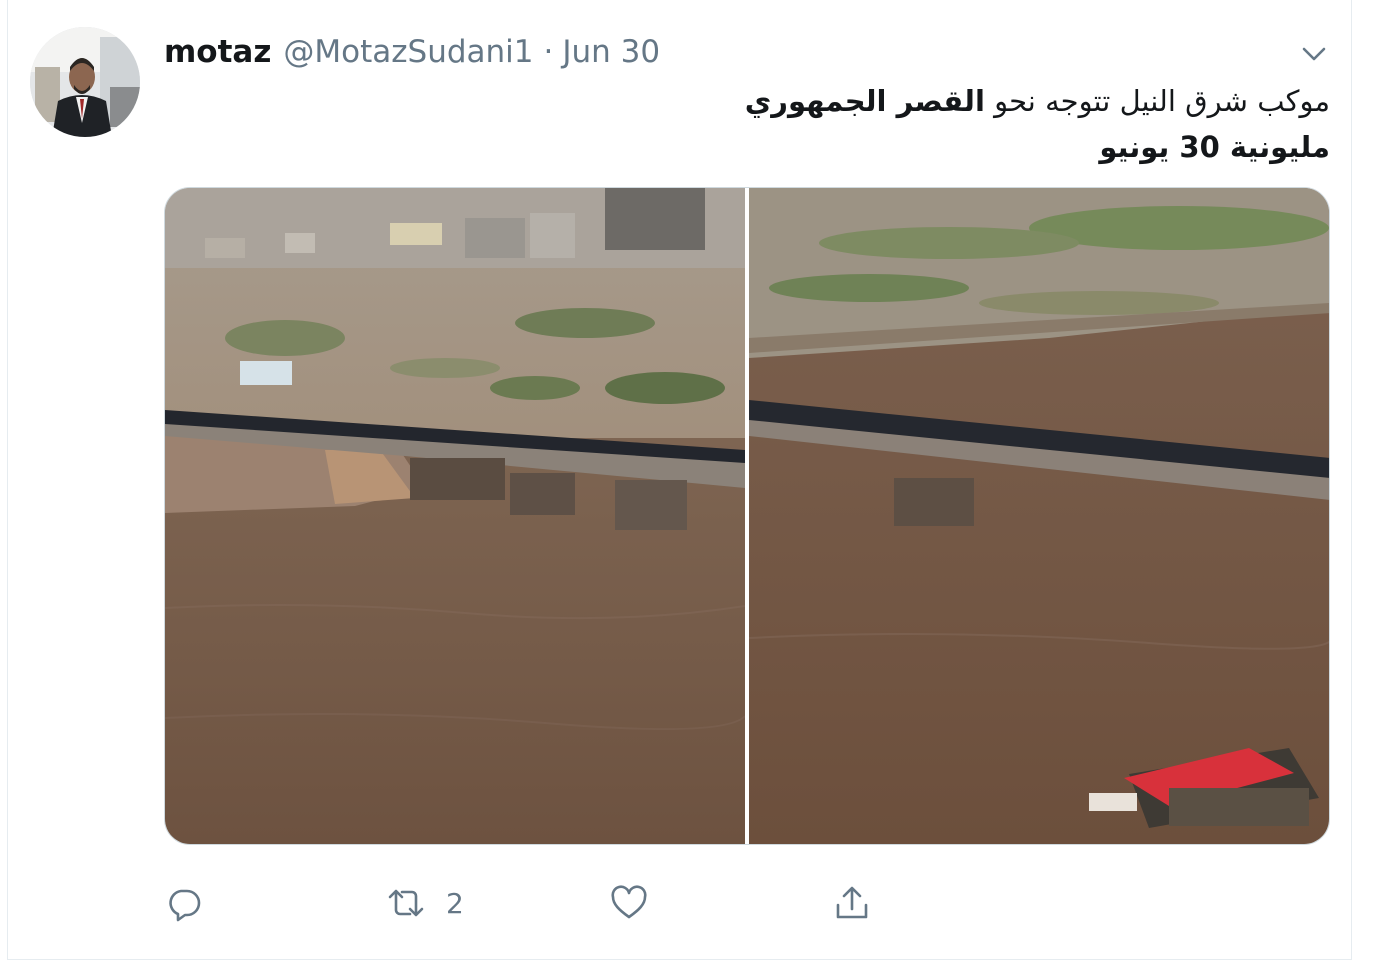  I want to click on author-display-name: motaz, so click(217, 52).